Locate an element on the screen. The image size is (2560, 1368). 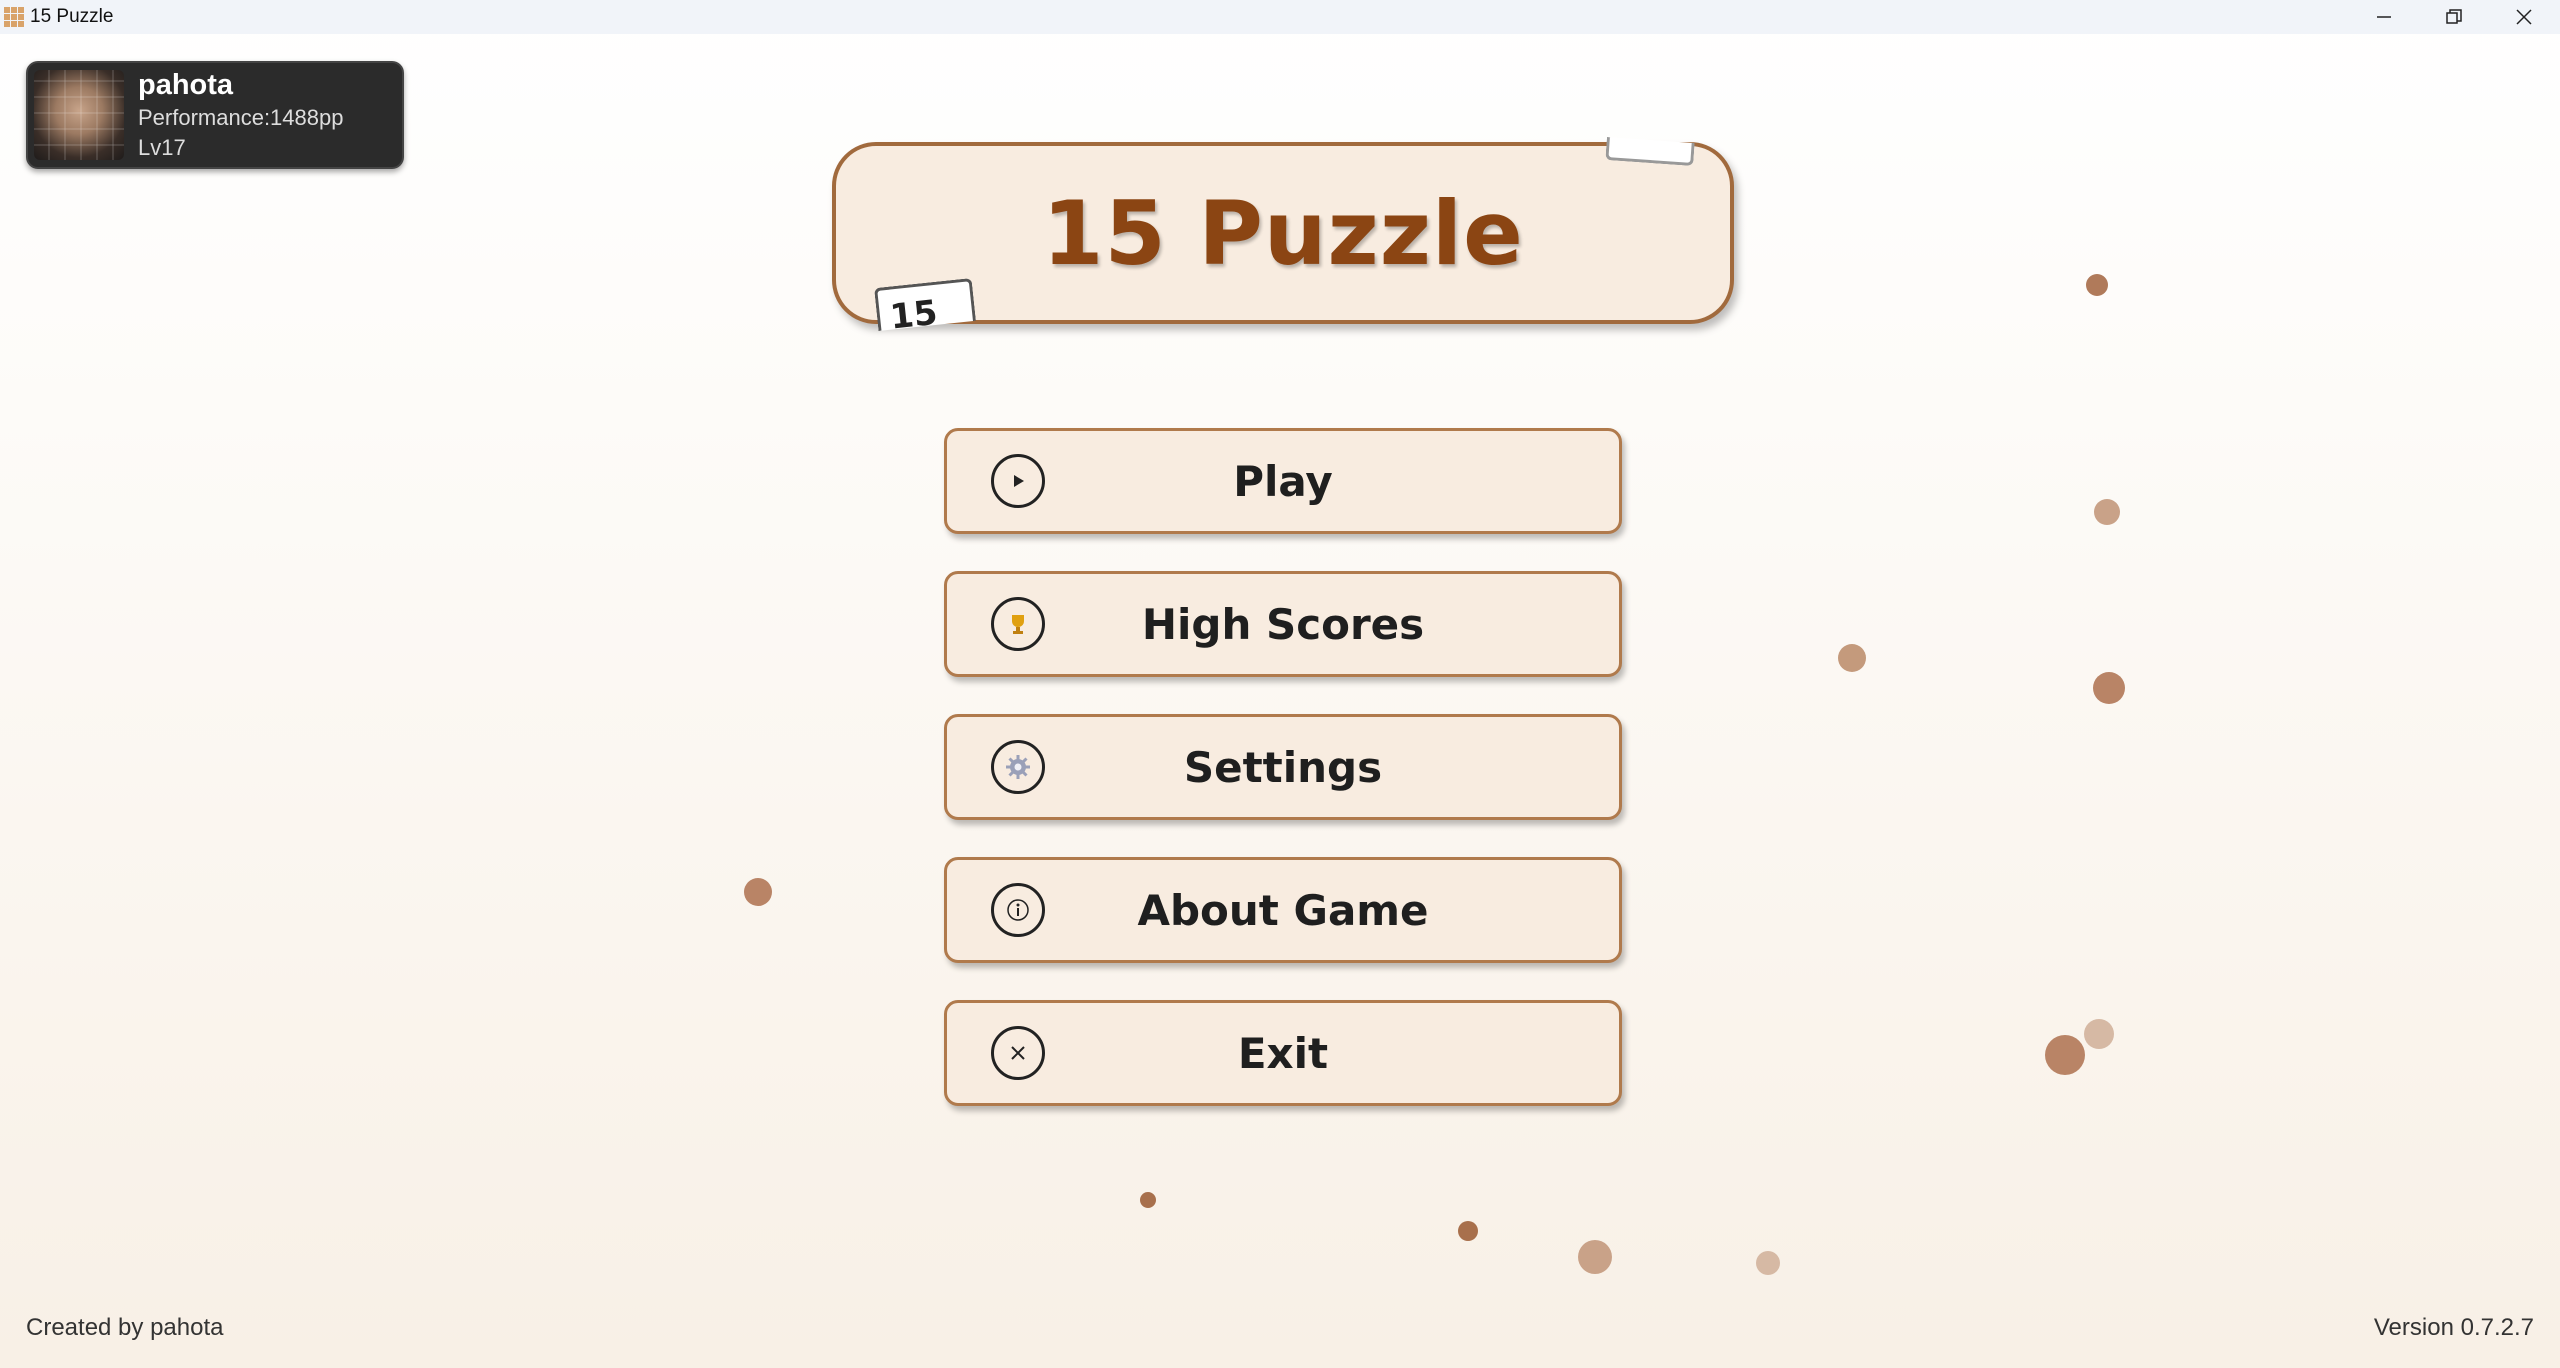
window-titlebar: 15 Puzzle is located at coordinates (1280, 17).